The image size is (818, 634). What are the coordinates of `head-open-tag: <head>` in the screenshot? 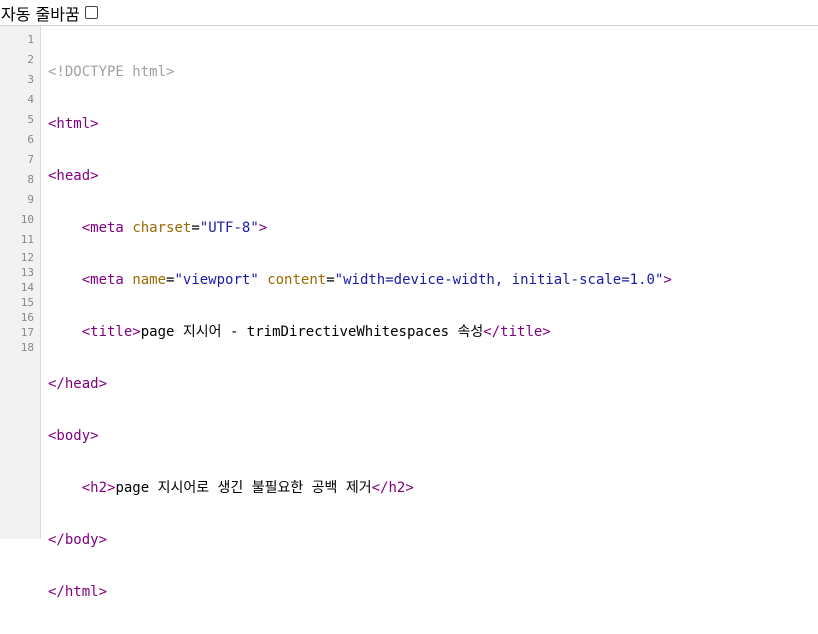 It's located at (73, 176).